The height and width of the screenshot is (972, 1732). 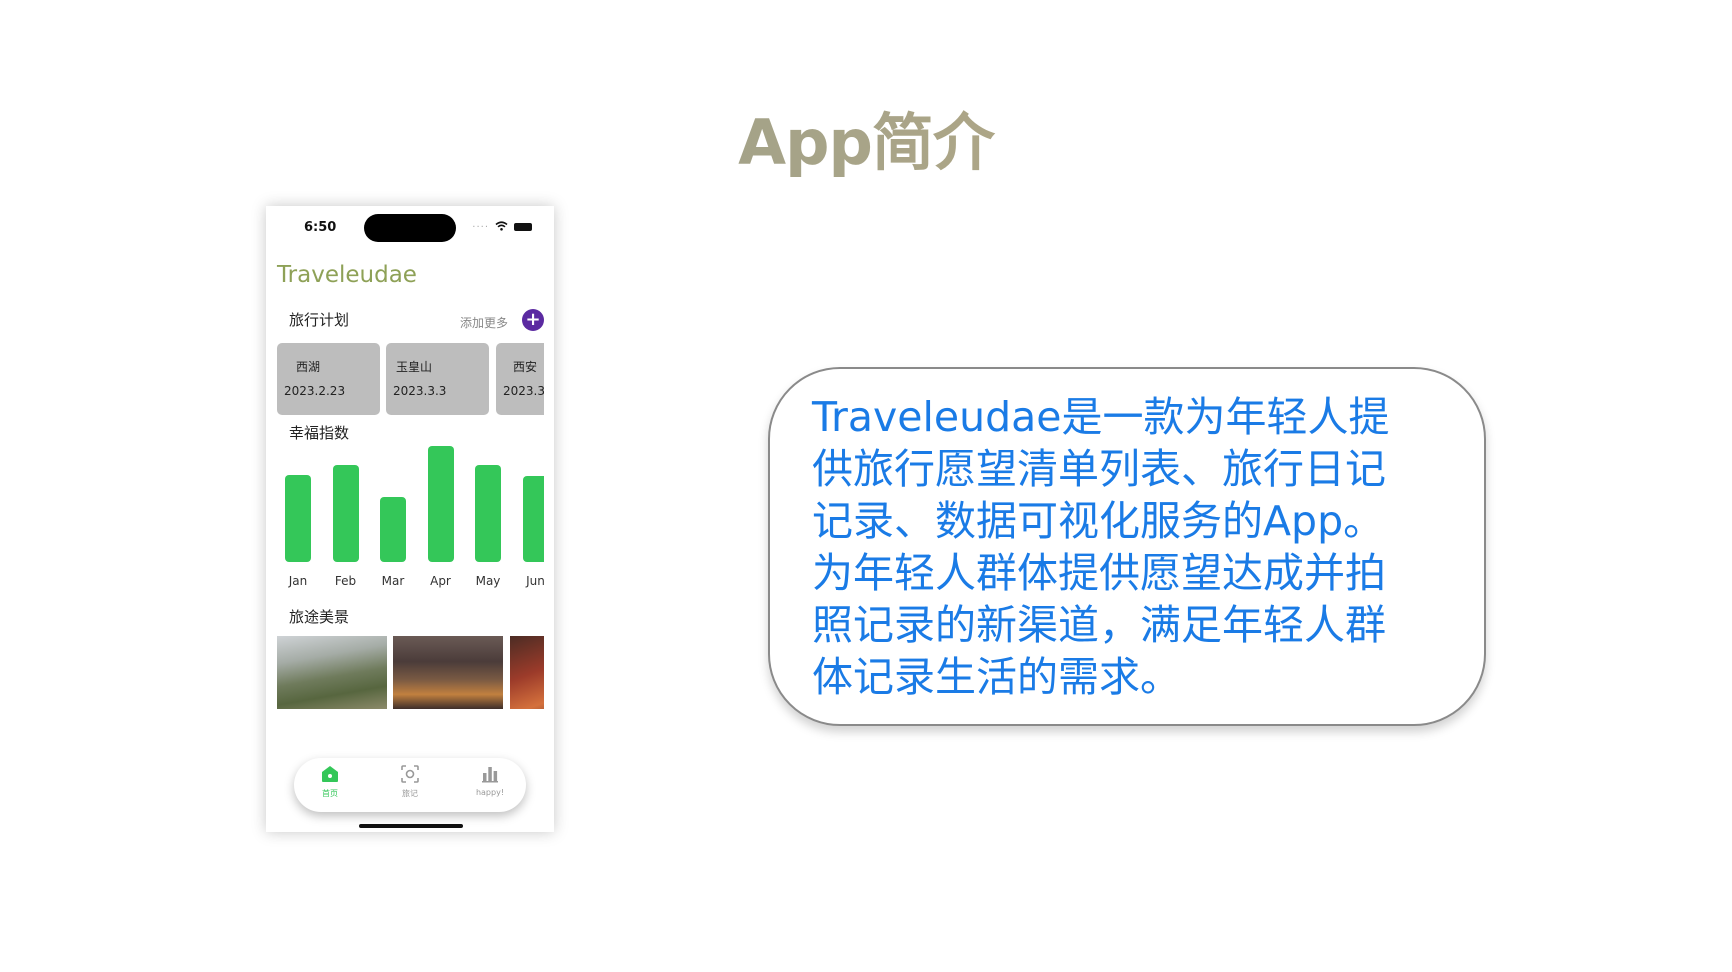 I want to click on app-title: Traveleudae, so click(x=347, y=275).